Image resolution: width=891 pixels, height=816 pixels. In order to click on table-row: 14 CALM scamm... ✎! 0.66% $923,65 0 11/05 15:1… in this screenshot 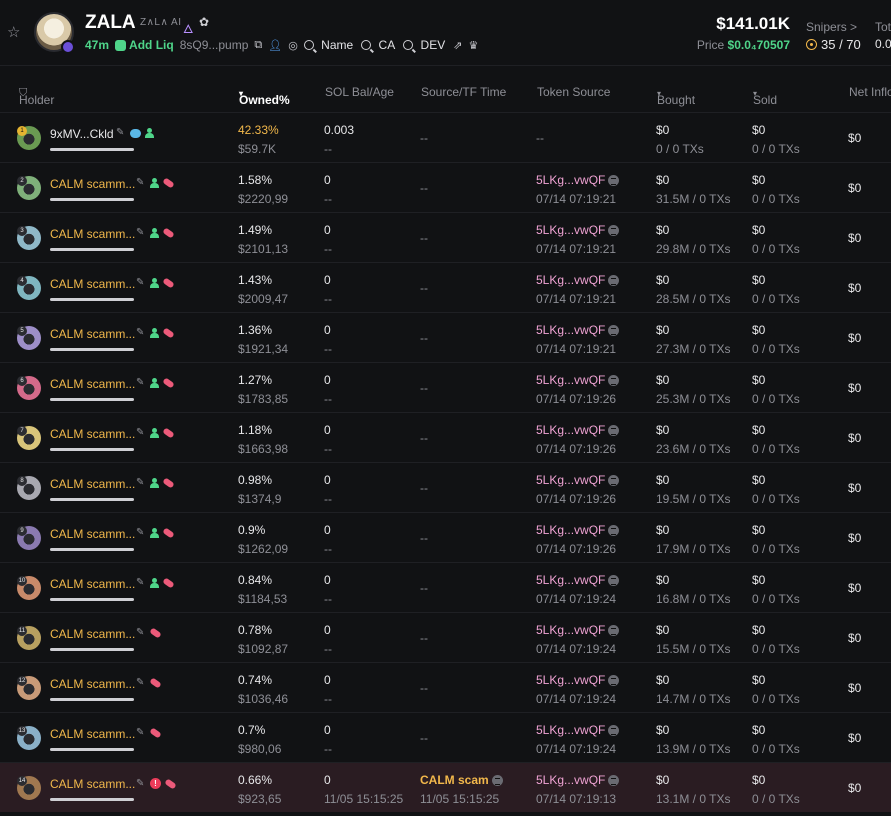, I will do `click(445, 787)`.